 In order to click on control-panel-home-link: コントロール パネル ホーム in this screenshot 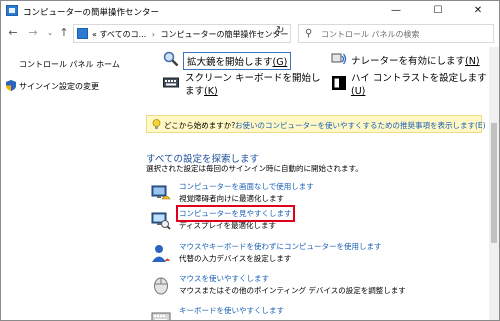, I will do `click(69, 64)`.